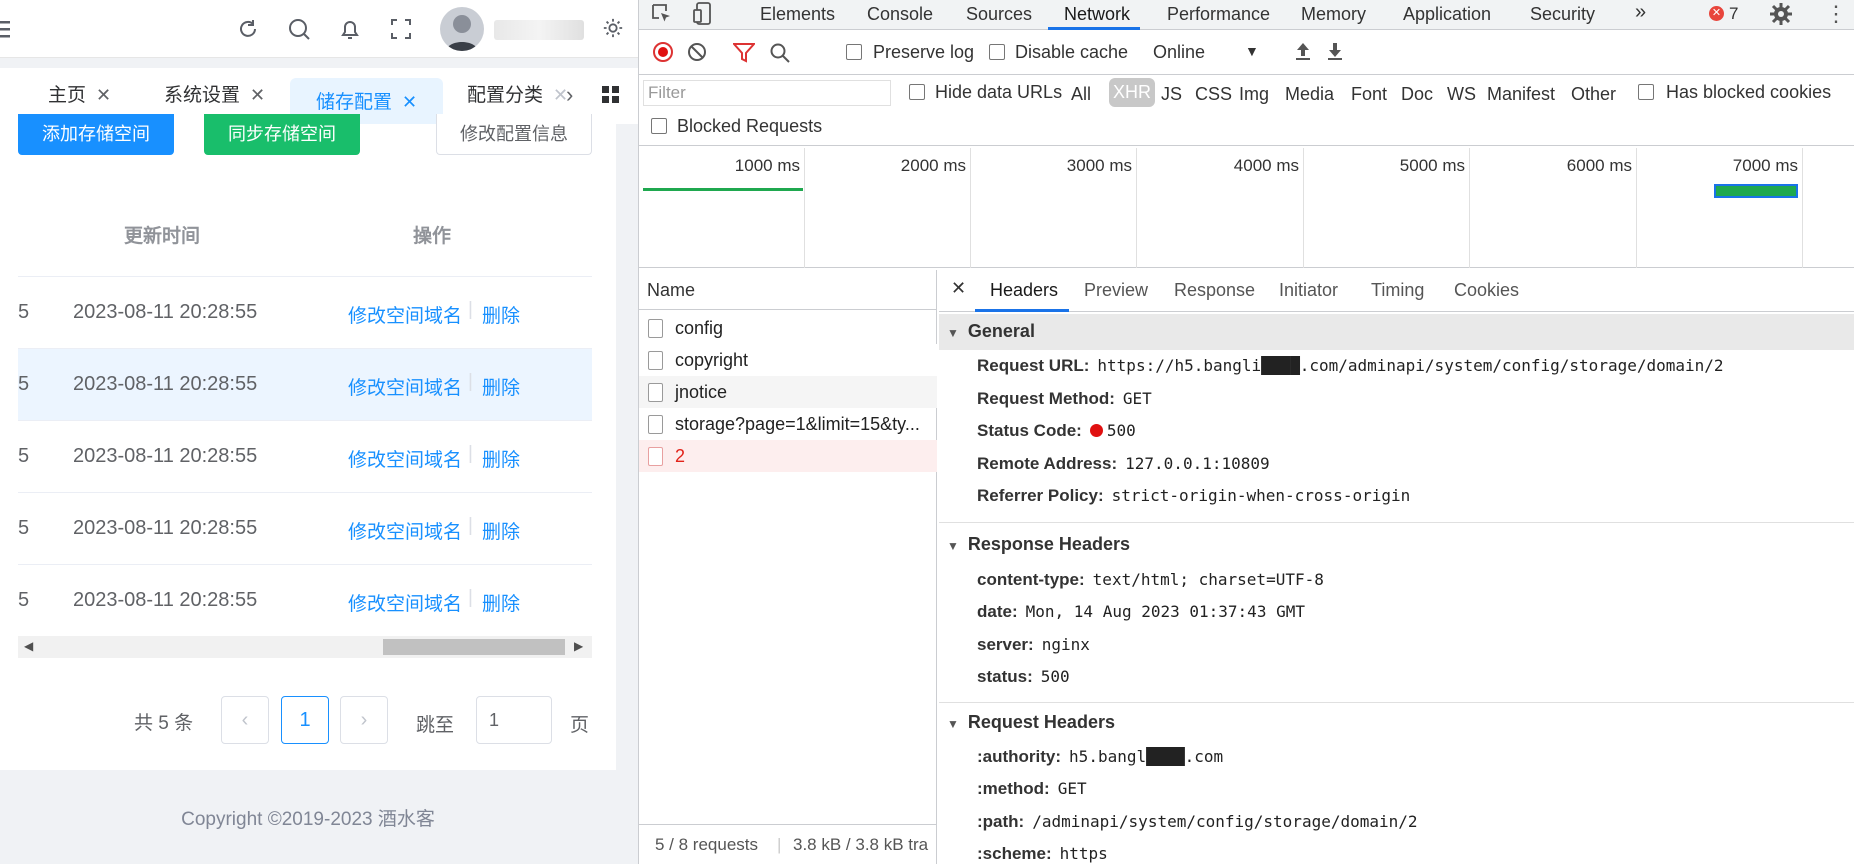 Image resolution: width=1854 pixels, height=864 pixels. What do you see at coordinates (1214, 290) in the screenshot?
I see `detail-tab-response: Response` at bounding box center [1214, 290].